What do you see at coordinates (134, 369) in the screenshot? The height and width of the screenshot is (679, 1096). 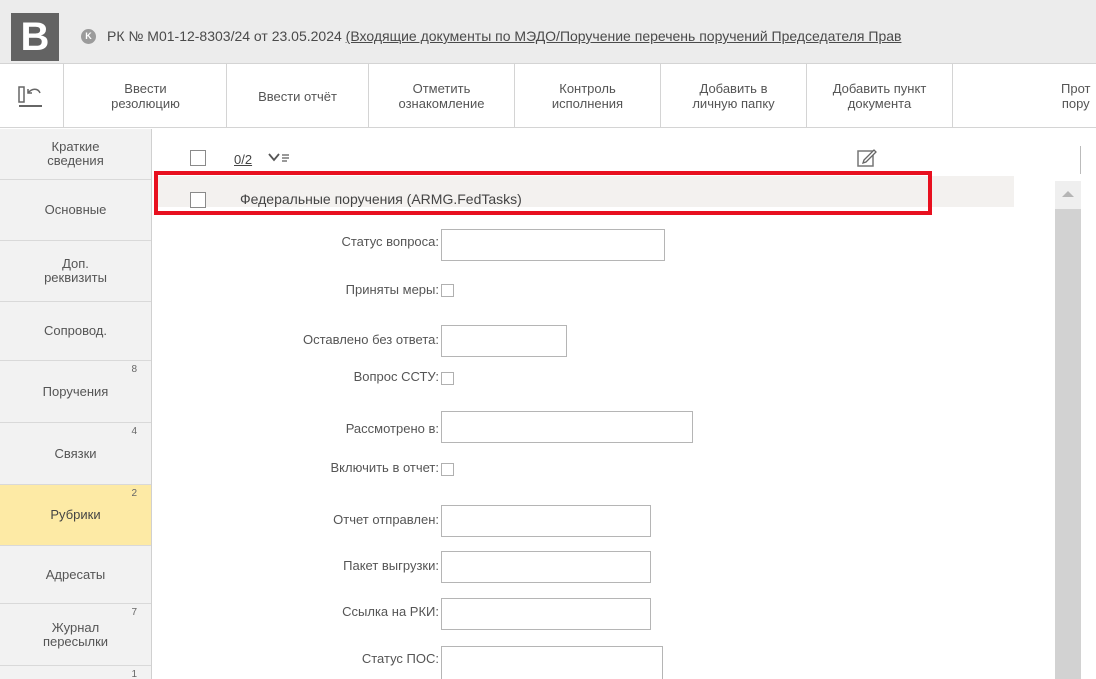 I see `assignments-count-badge: 8` at bounding box center [134, 369].